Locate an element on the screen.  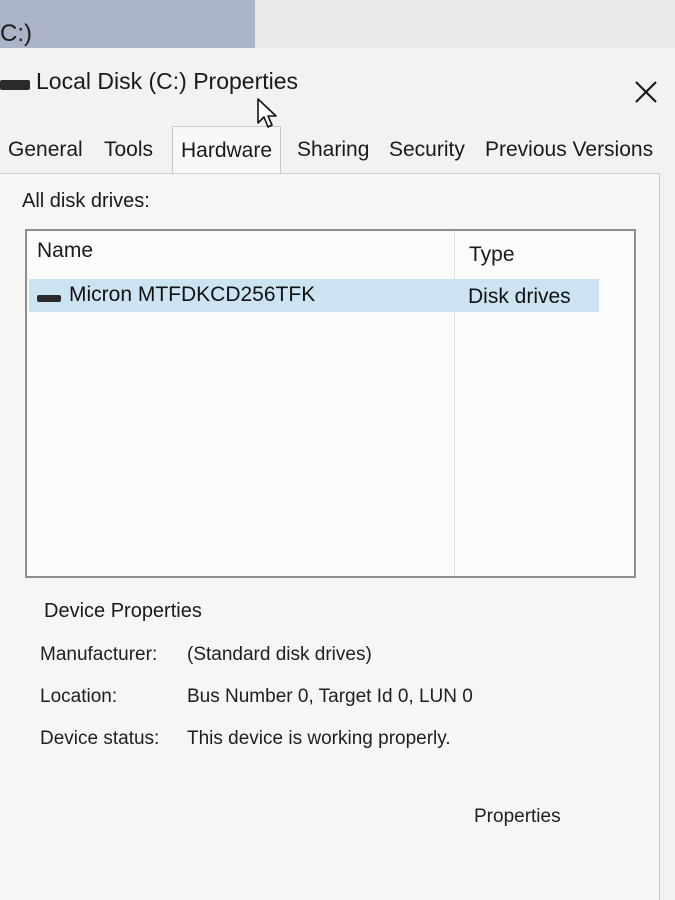
tab-general: General is located at coordinates (45, 153).